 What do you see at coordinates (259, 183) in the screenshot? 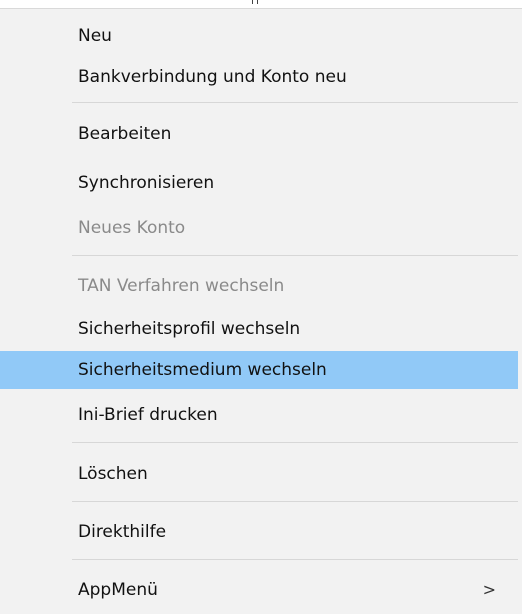
I see `menu-item-synchronisieren: Synchronisieren` at bounding box center [259, 183].